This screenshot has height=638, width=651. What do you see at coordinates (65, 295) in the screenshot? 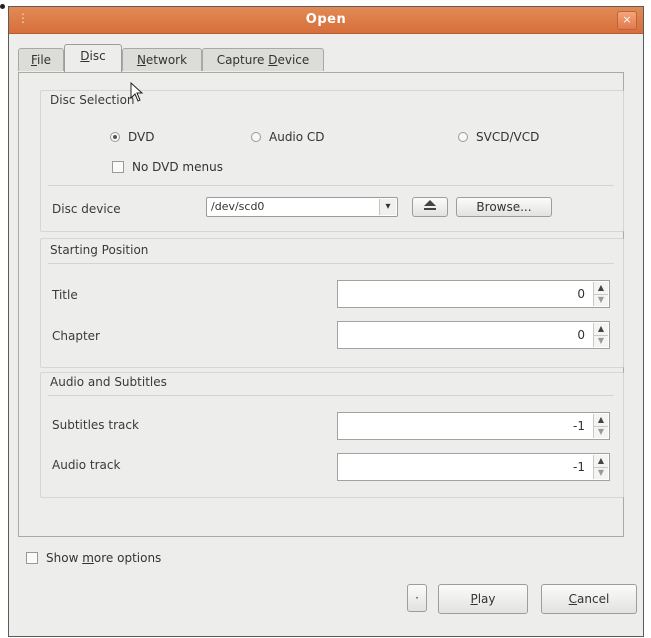
I see `title-label: Title` at bounding box center [65, 295].